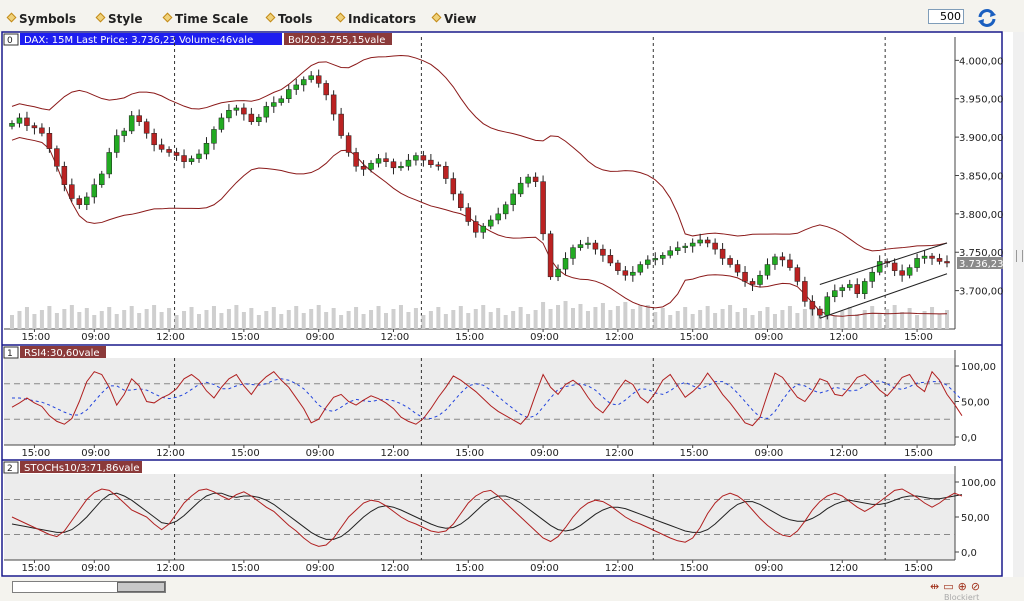  I want to click on rsi-panel-title: RSI4:30,60vale, so click(62, 353).